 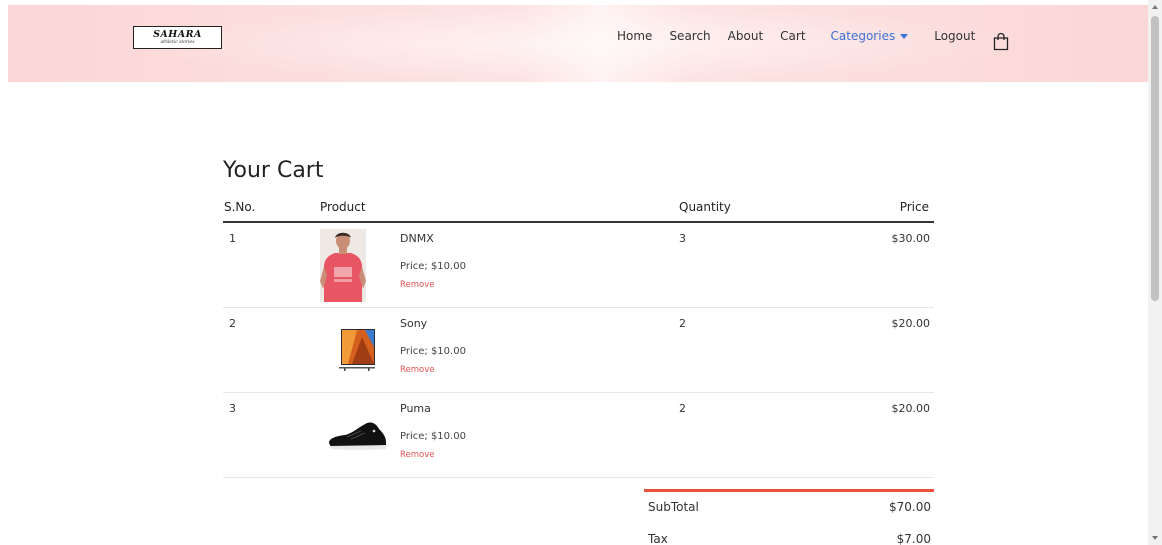 What do you see at coordinates (910, 507) in the screenshot?
I see `subtotal-value: $70.00` at bounding box center [910, 507].